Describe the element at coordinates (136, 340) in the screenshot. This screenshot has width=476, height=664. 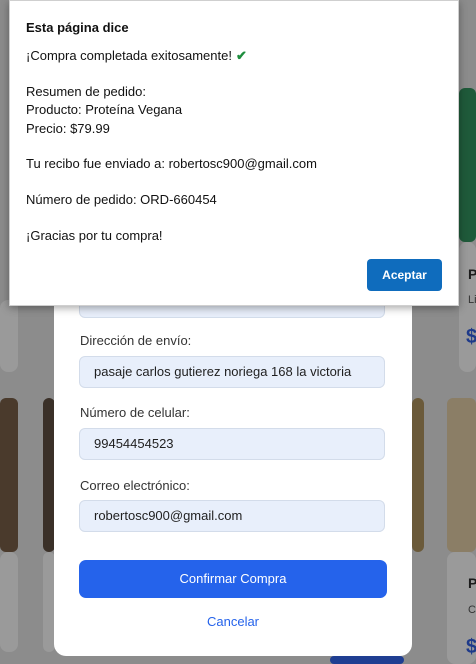
I see `address-label: Dirección de envío:` at that location.